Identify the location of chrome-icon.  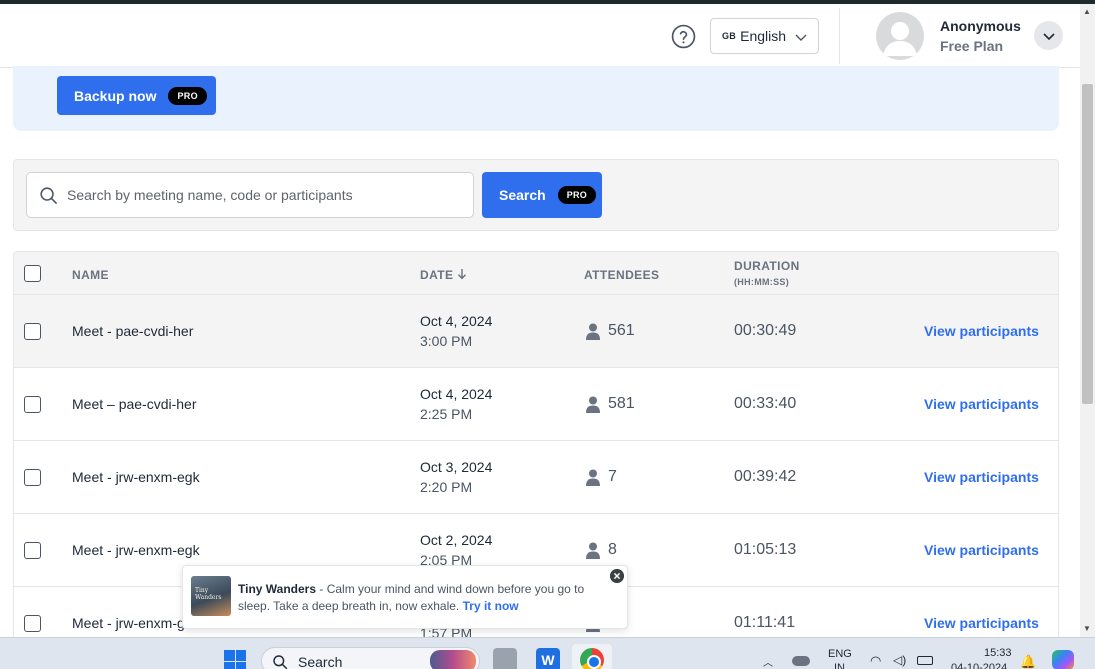
(592, 658).